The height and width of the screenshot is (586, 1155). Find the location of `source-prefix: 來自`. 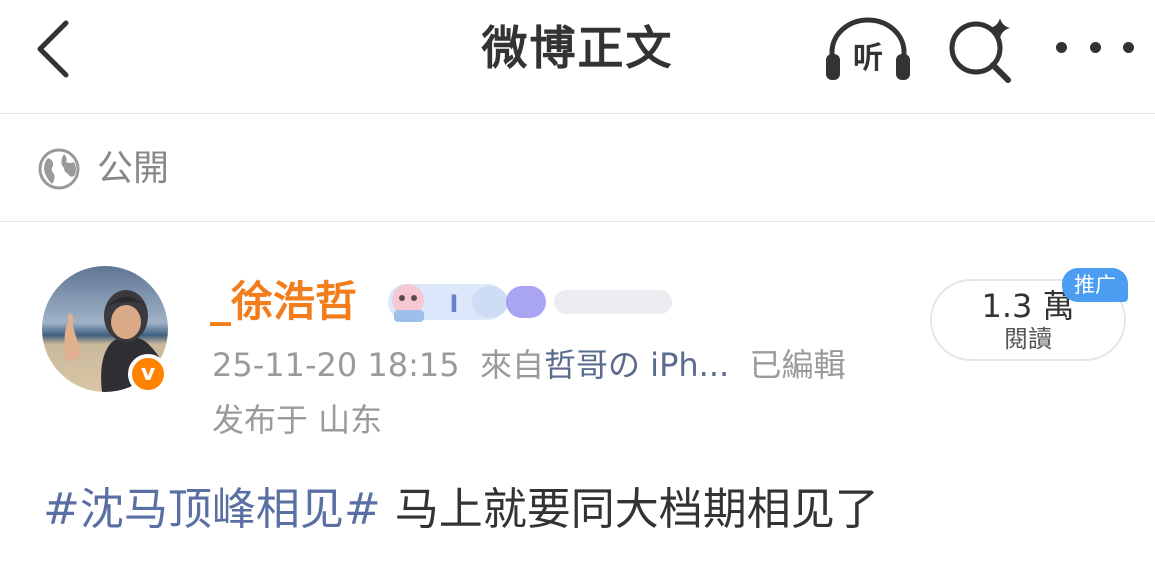

source-prefix: 來自 is located at coordinates (511, 365).